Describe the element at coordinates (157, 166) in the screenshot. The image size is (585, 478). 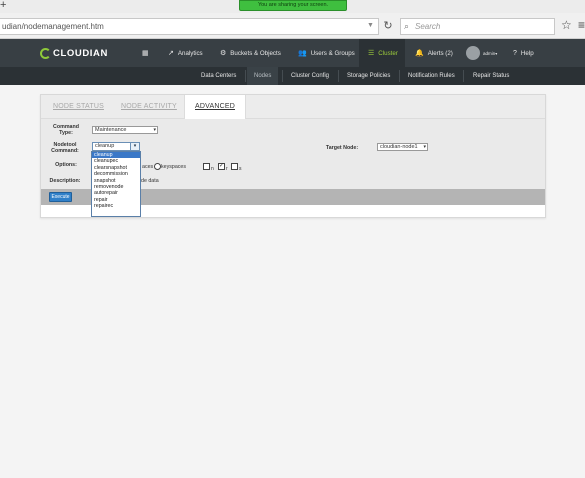
I see `keyspaces-radio` at that location.